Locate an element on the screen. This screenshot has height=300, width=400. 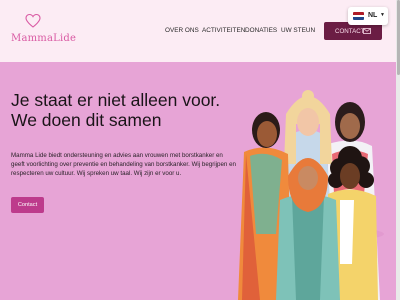
hero-contact-button: Contact is located at coordinates (27, 205).